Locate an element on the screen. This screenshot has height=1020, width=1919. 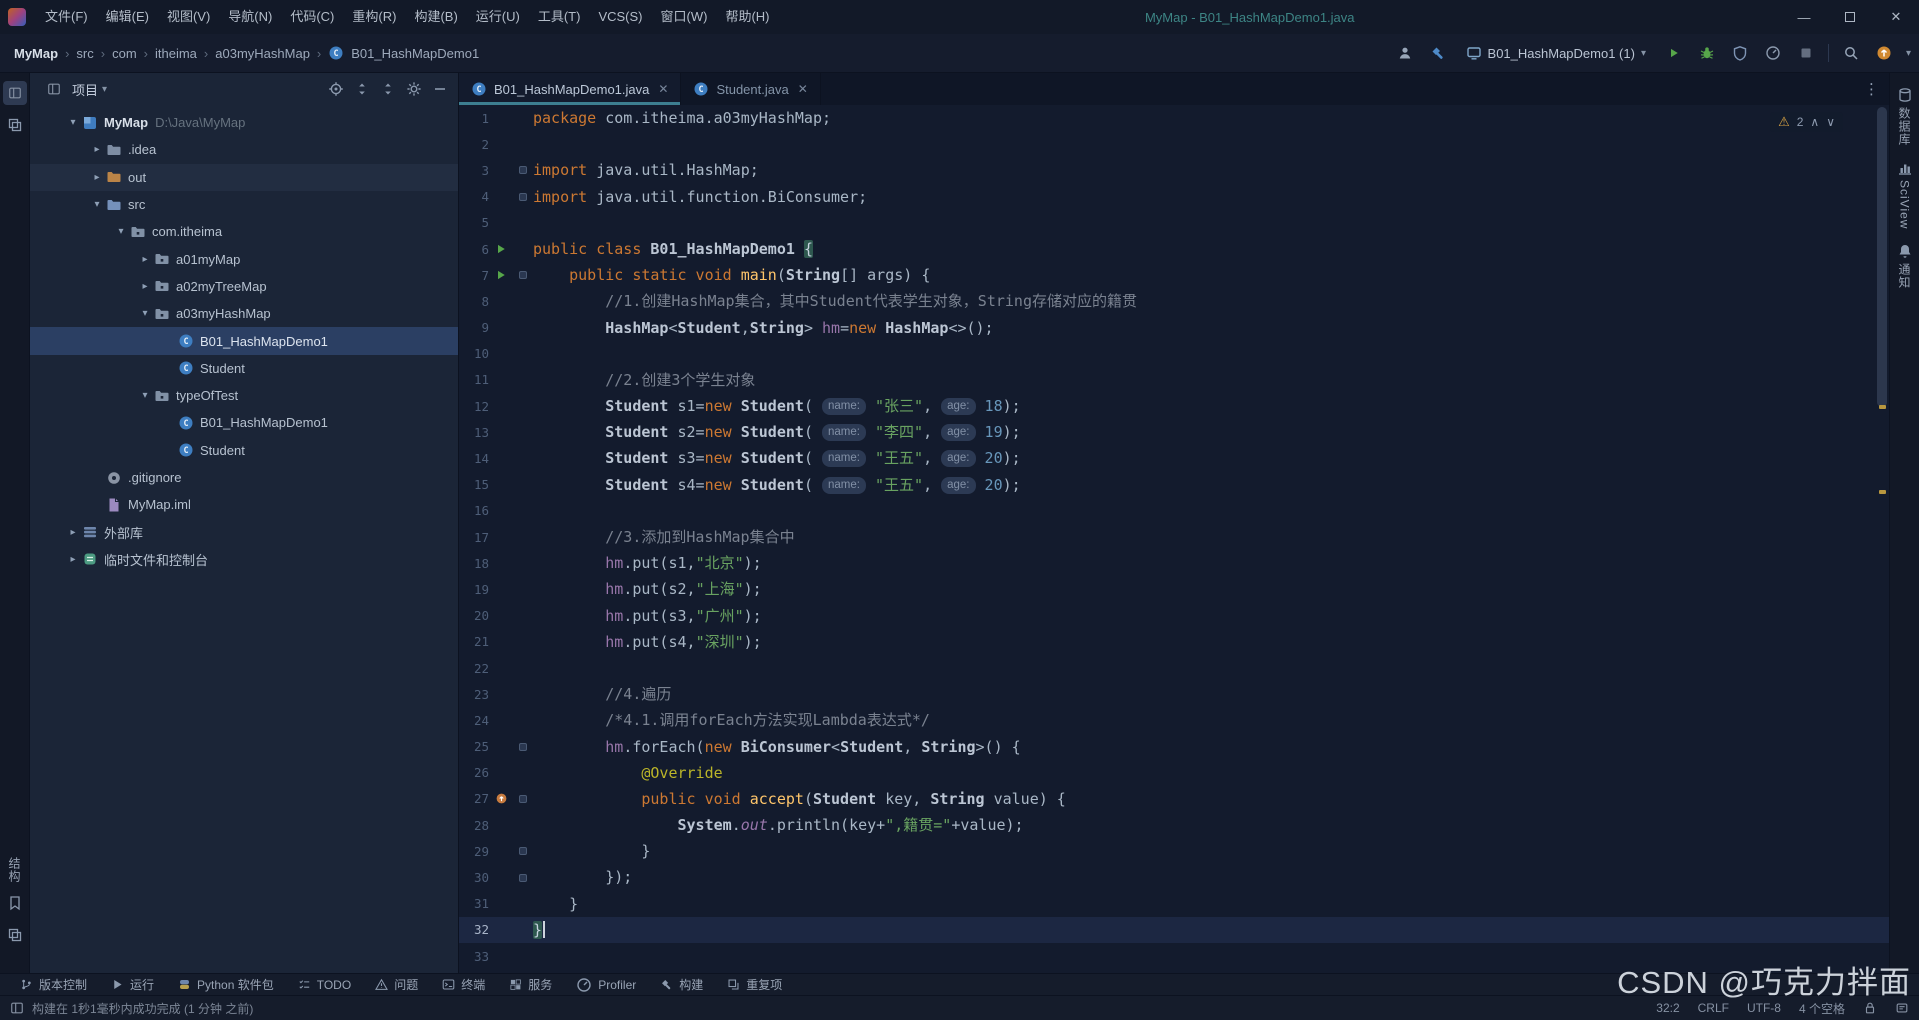
code-line-2: 2 is located at coordinates (1174, 144).